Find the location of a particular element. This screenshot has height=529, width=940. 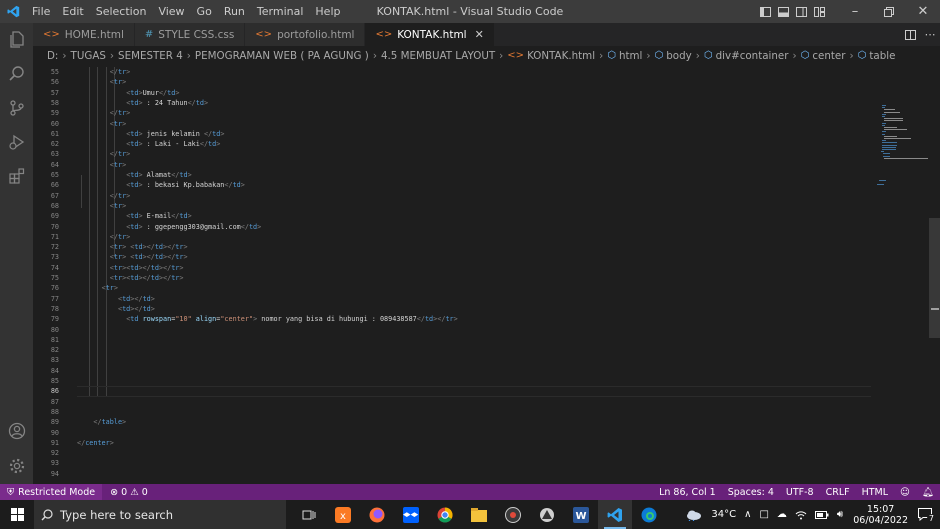

taskbar-search-box: Type here to search is located at coordinates (160, 514).